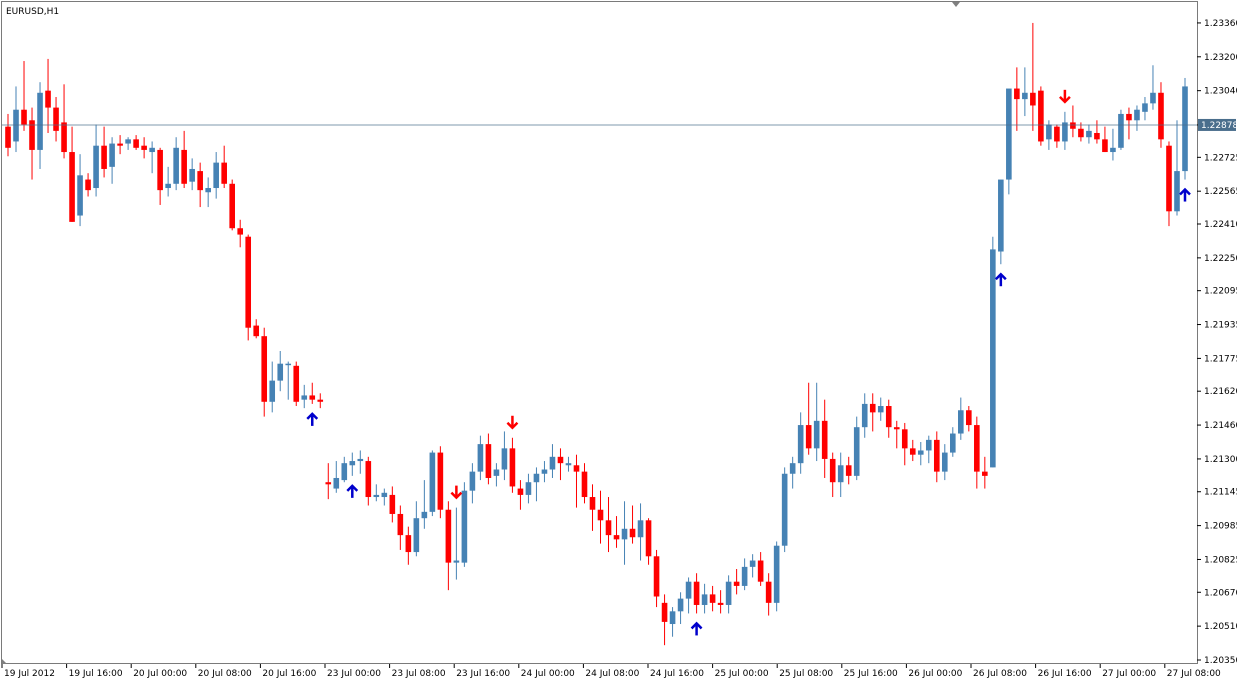 The image size is (1237, 681). Describe the element at coordinates (1220, 627) in the screenshot. I see `y-tick-label: 1.20510` at that location.